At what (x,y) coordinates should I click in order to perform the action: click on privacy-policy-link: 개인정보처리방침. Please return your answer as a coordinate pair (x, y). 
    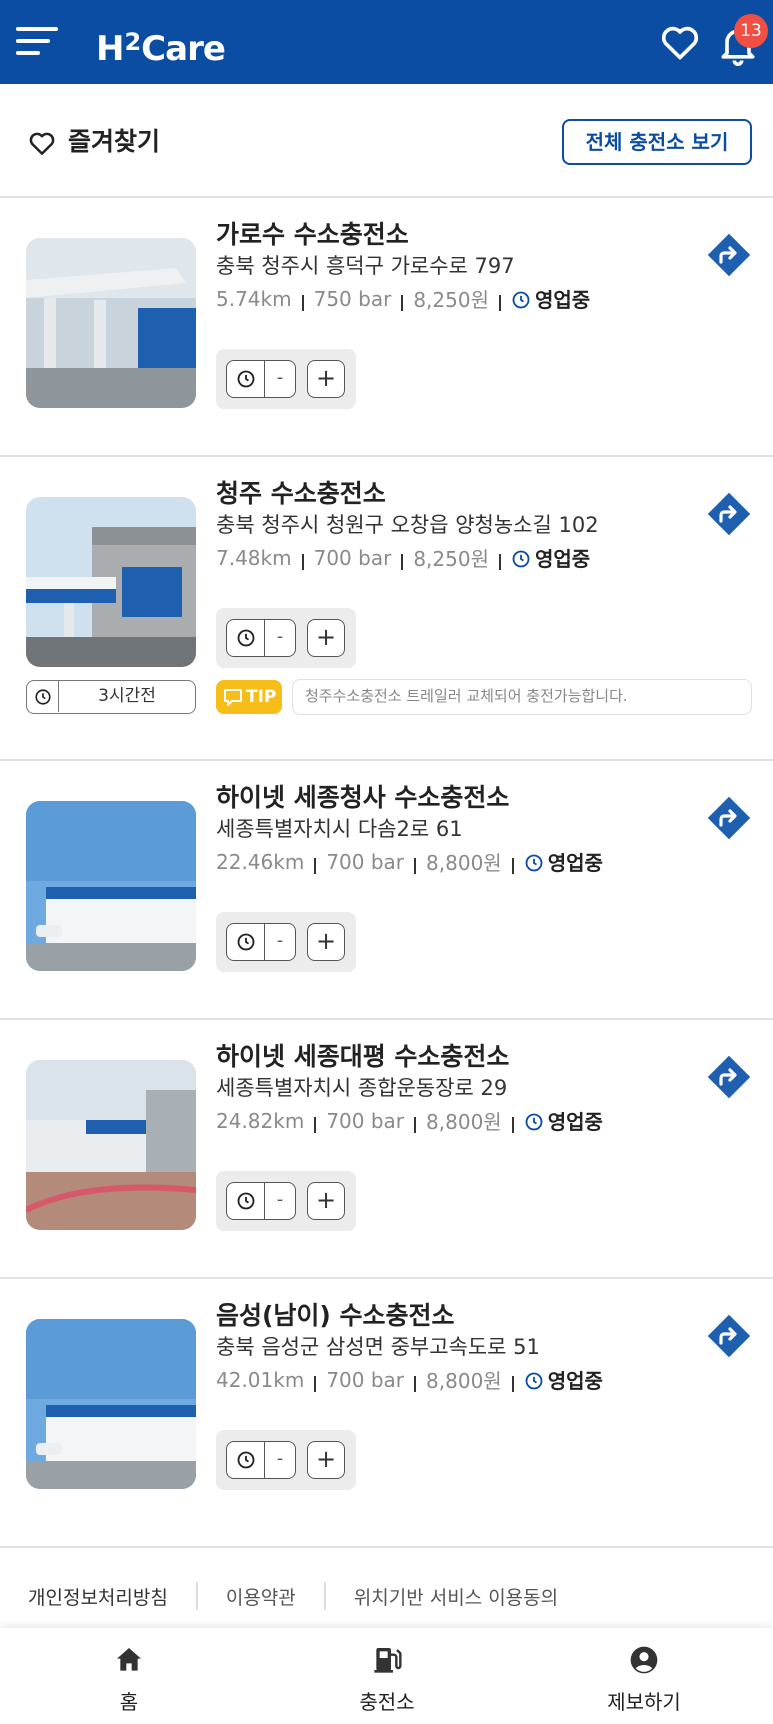
    Looking at the image, I should click on (98, 1596).